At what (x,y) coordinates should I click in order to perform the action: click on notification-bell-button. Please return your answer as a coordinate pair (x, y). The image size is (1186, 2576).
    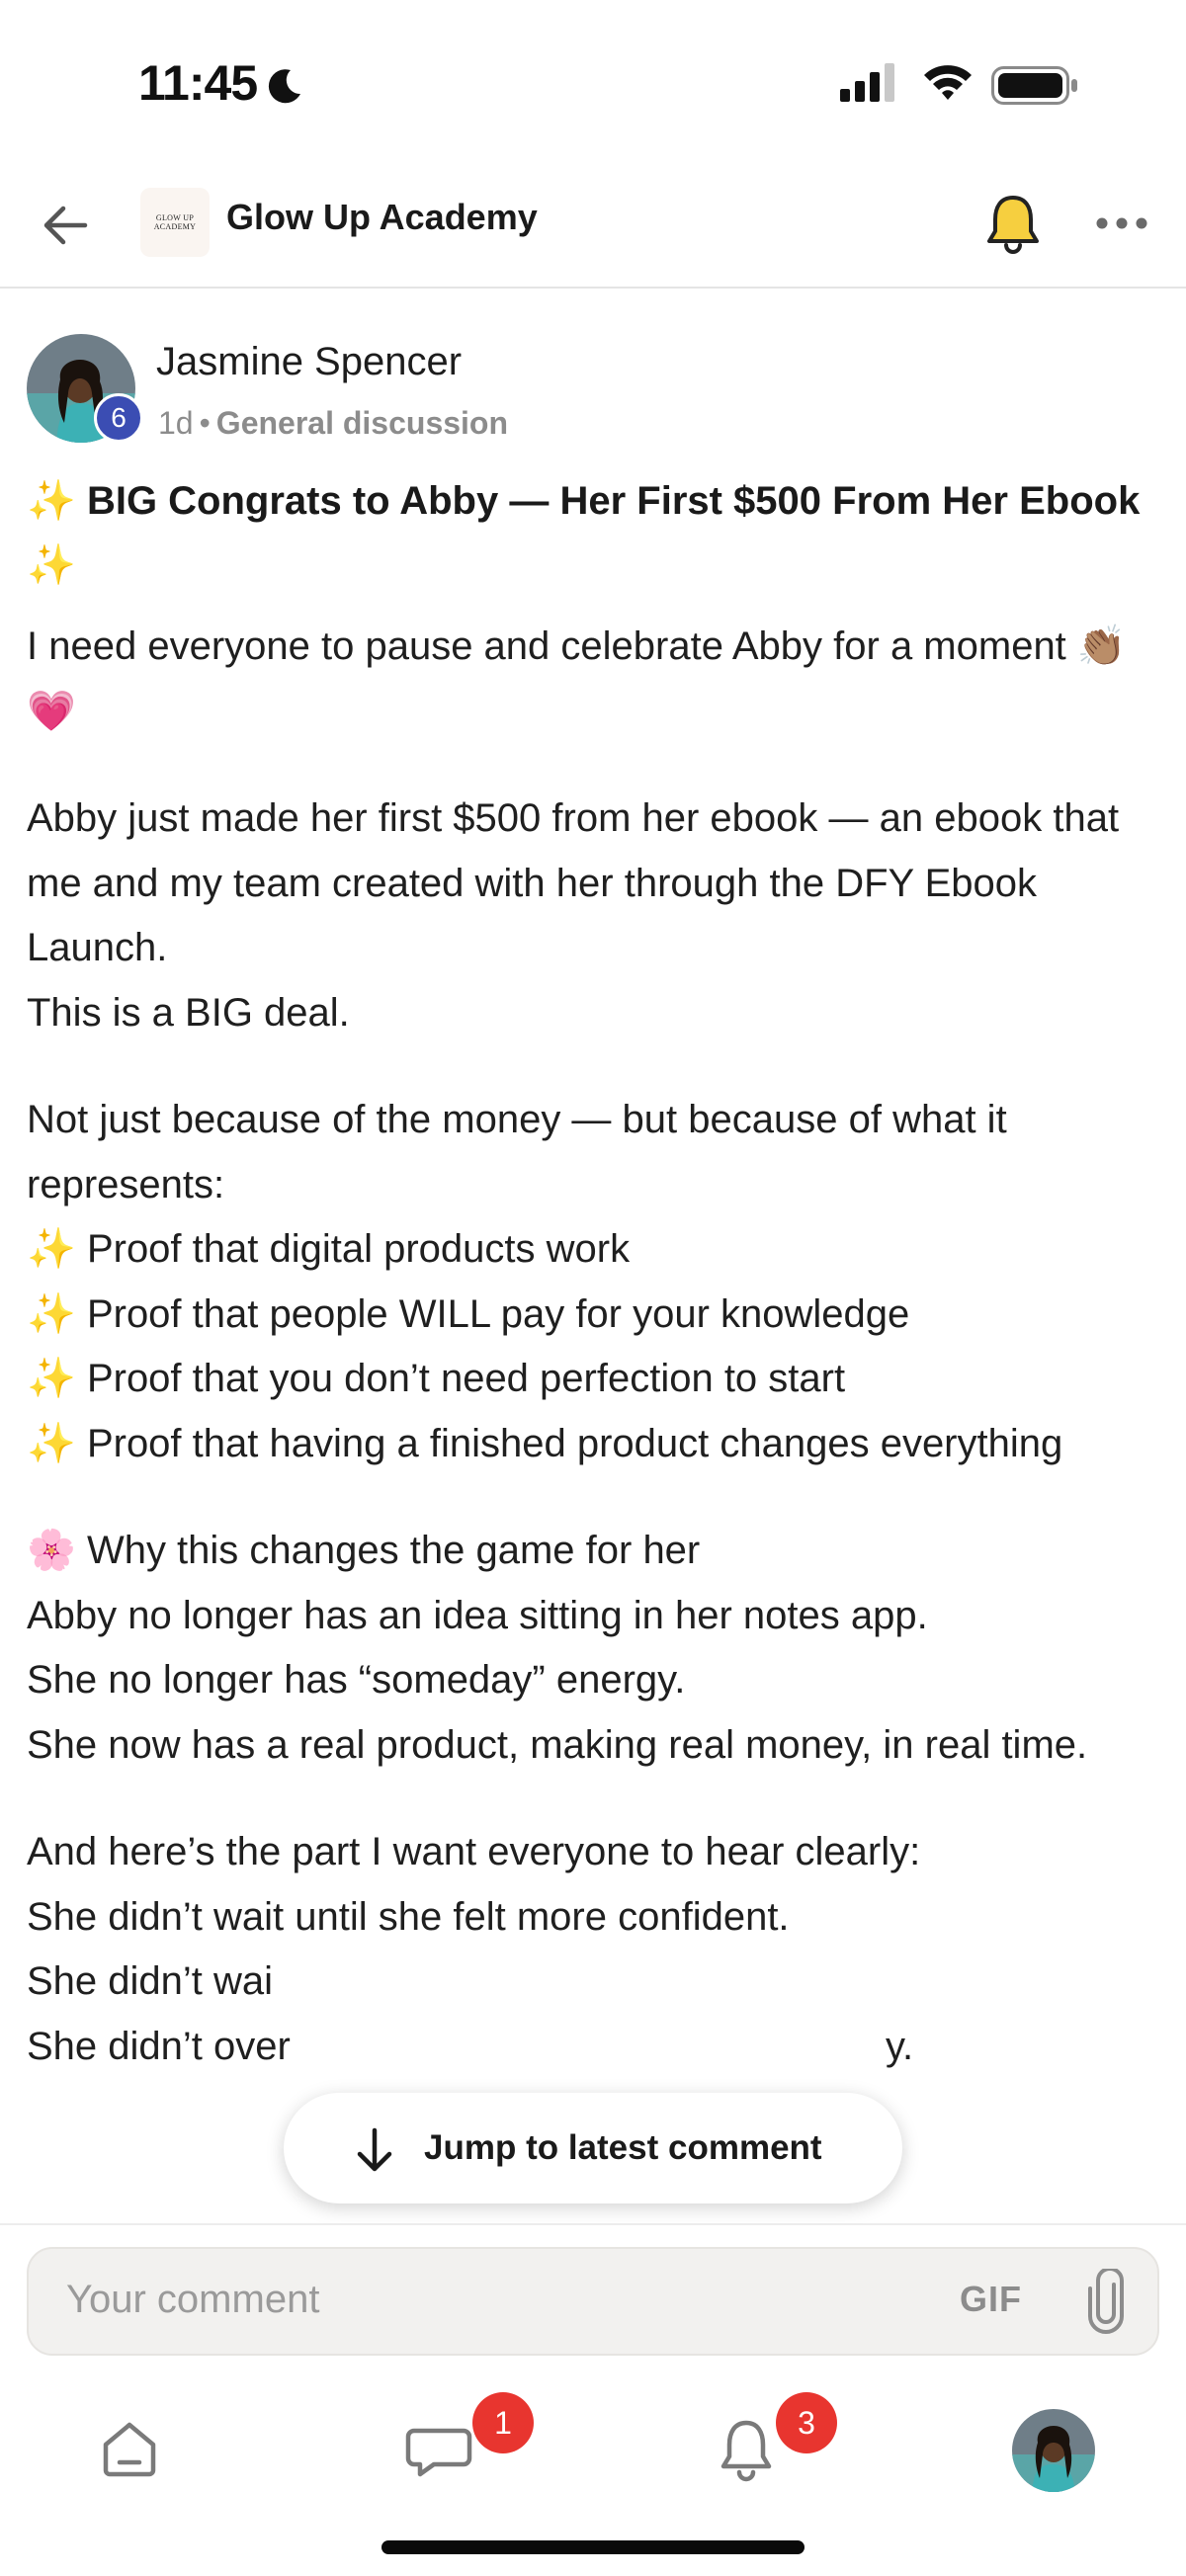
    Looking at the image, I should click on (1013, 224).